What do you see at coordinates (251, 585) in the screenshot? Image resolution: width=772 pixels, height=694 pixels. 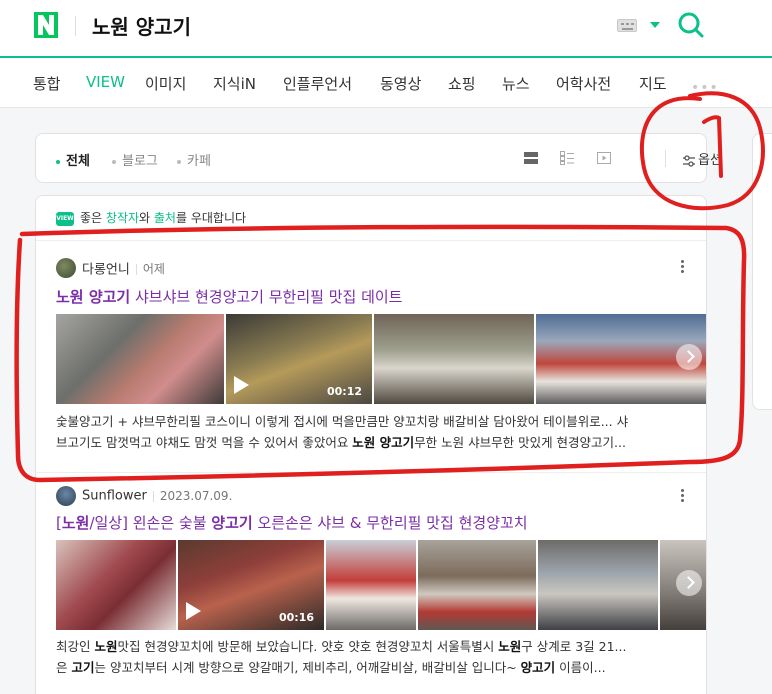 I see `video-thumbnail: 00:16` at bounding box center [251, 585].